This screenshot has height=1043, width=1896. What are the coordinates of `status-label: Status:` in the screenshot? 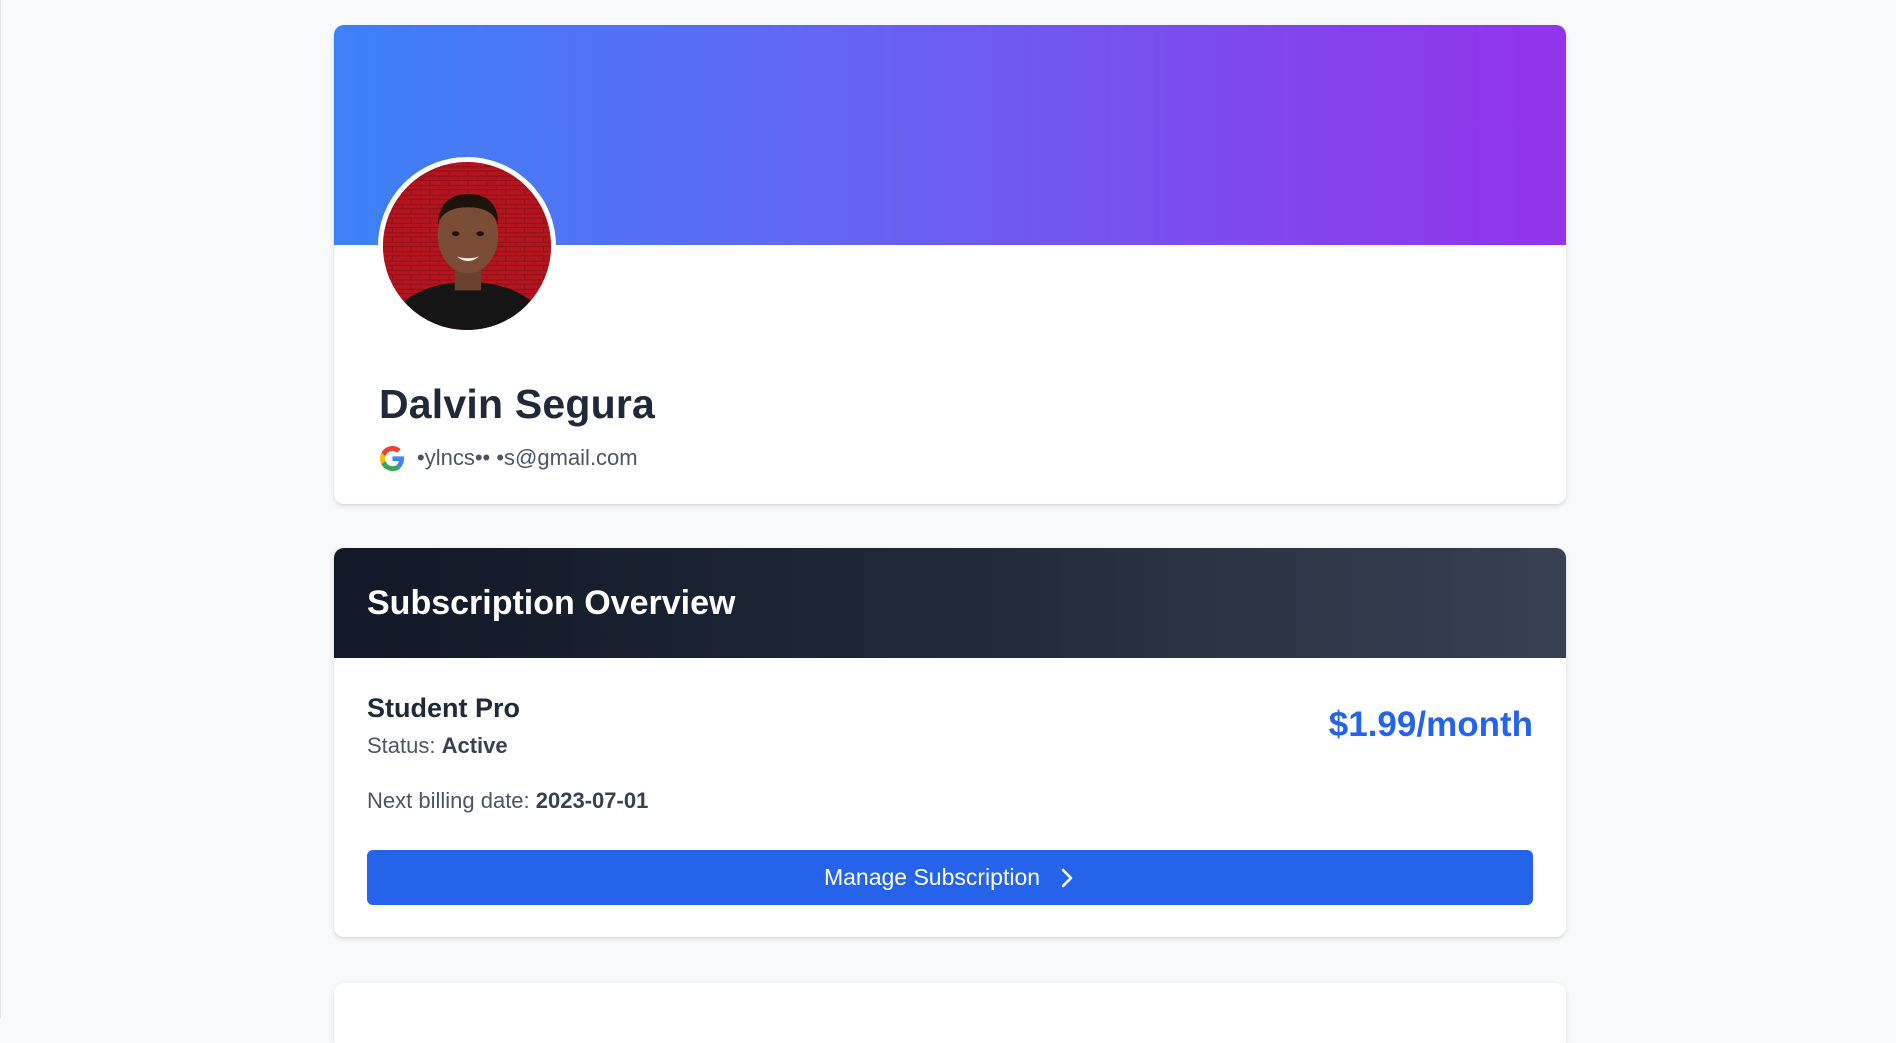 It's located at (404, 745).